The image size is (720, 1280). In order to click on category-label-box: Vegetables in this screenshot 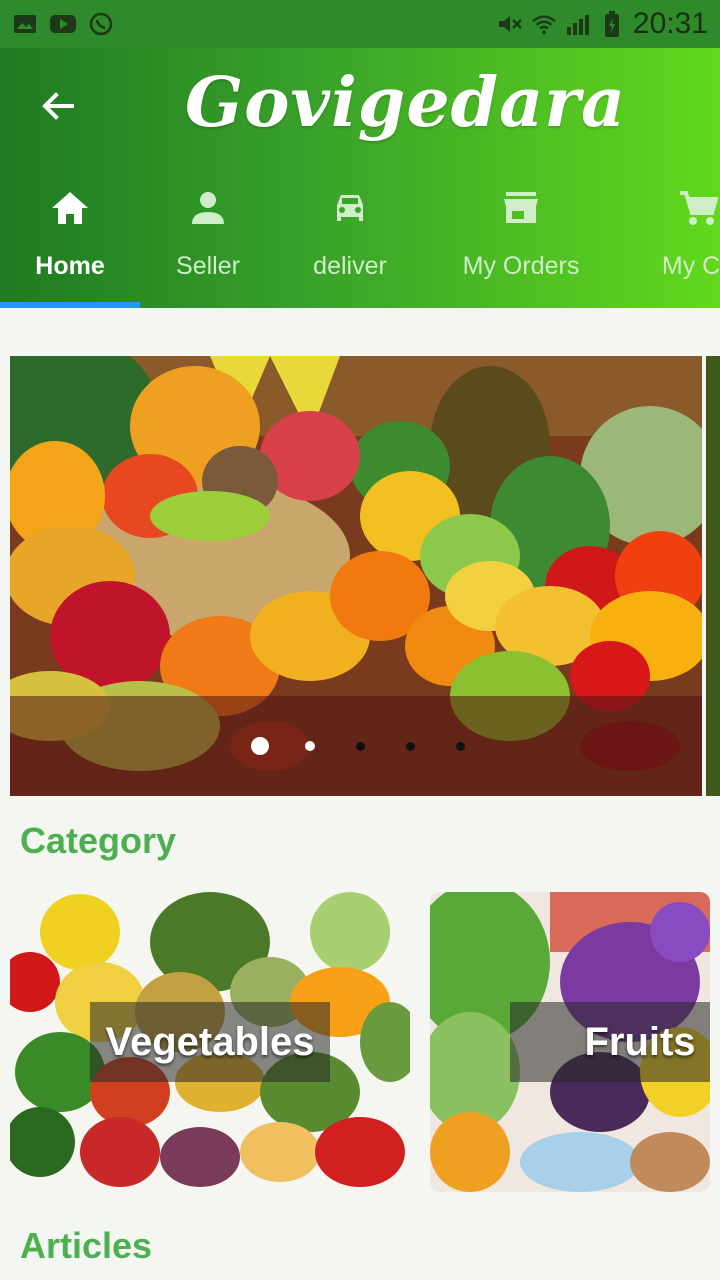, I will do `click(210, 1042)`.